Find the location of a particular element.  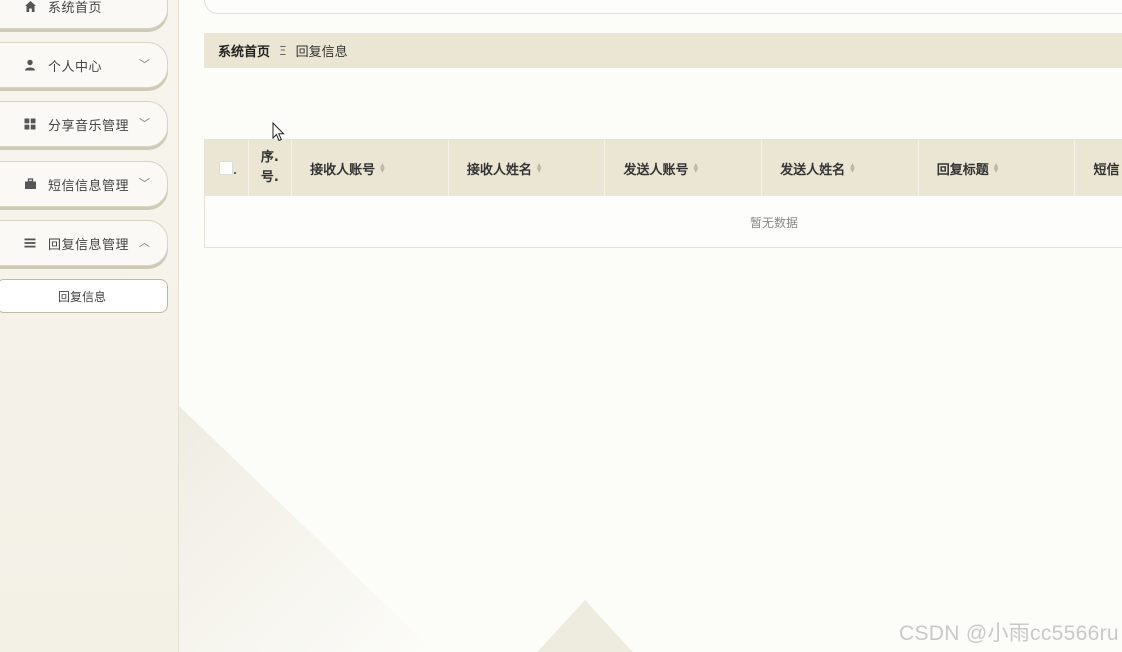

column-header-reply-title: 回复标题 ▲ ▼ is located at coordinates (997, 168).